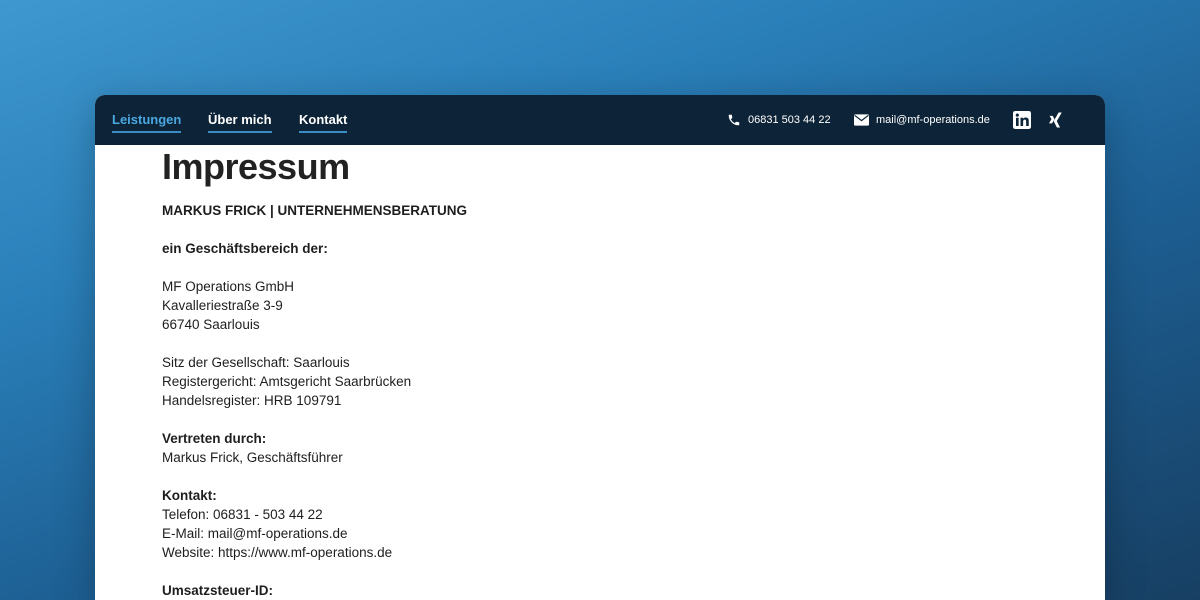 The image size is (1200, 600). I want to click on page-title: Impressum, so click(256, 166).